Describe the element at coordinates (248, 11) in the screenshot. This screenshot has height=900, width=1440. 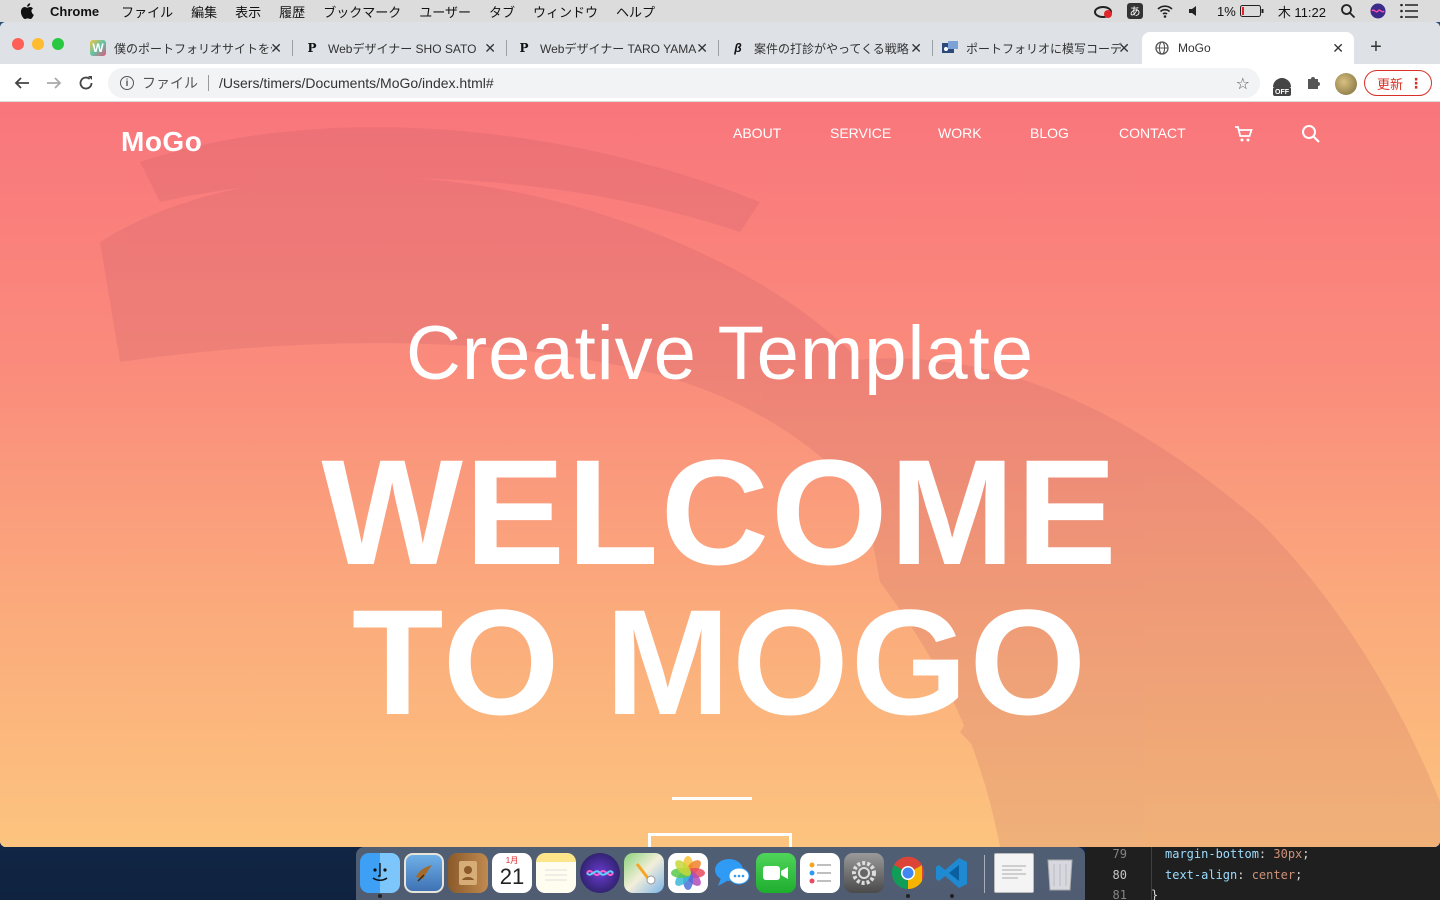
I see `menu-view: 表示` at that location.